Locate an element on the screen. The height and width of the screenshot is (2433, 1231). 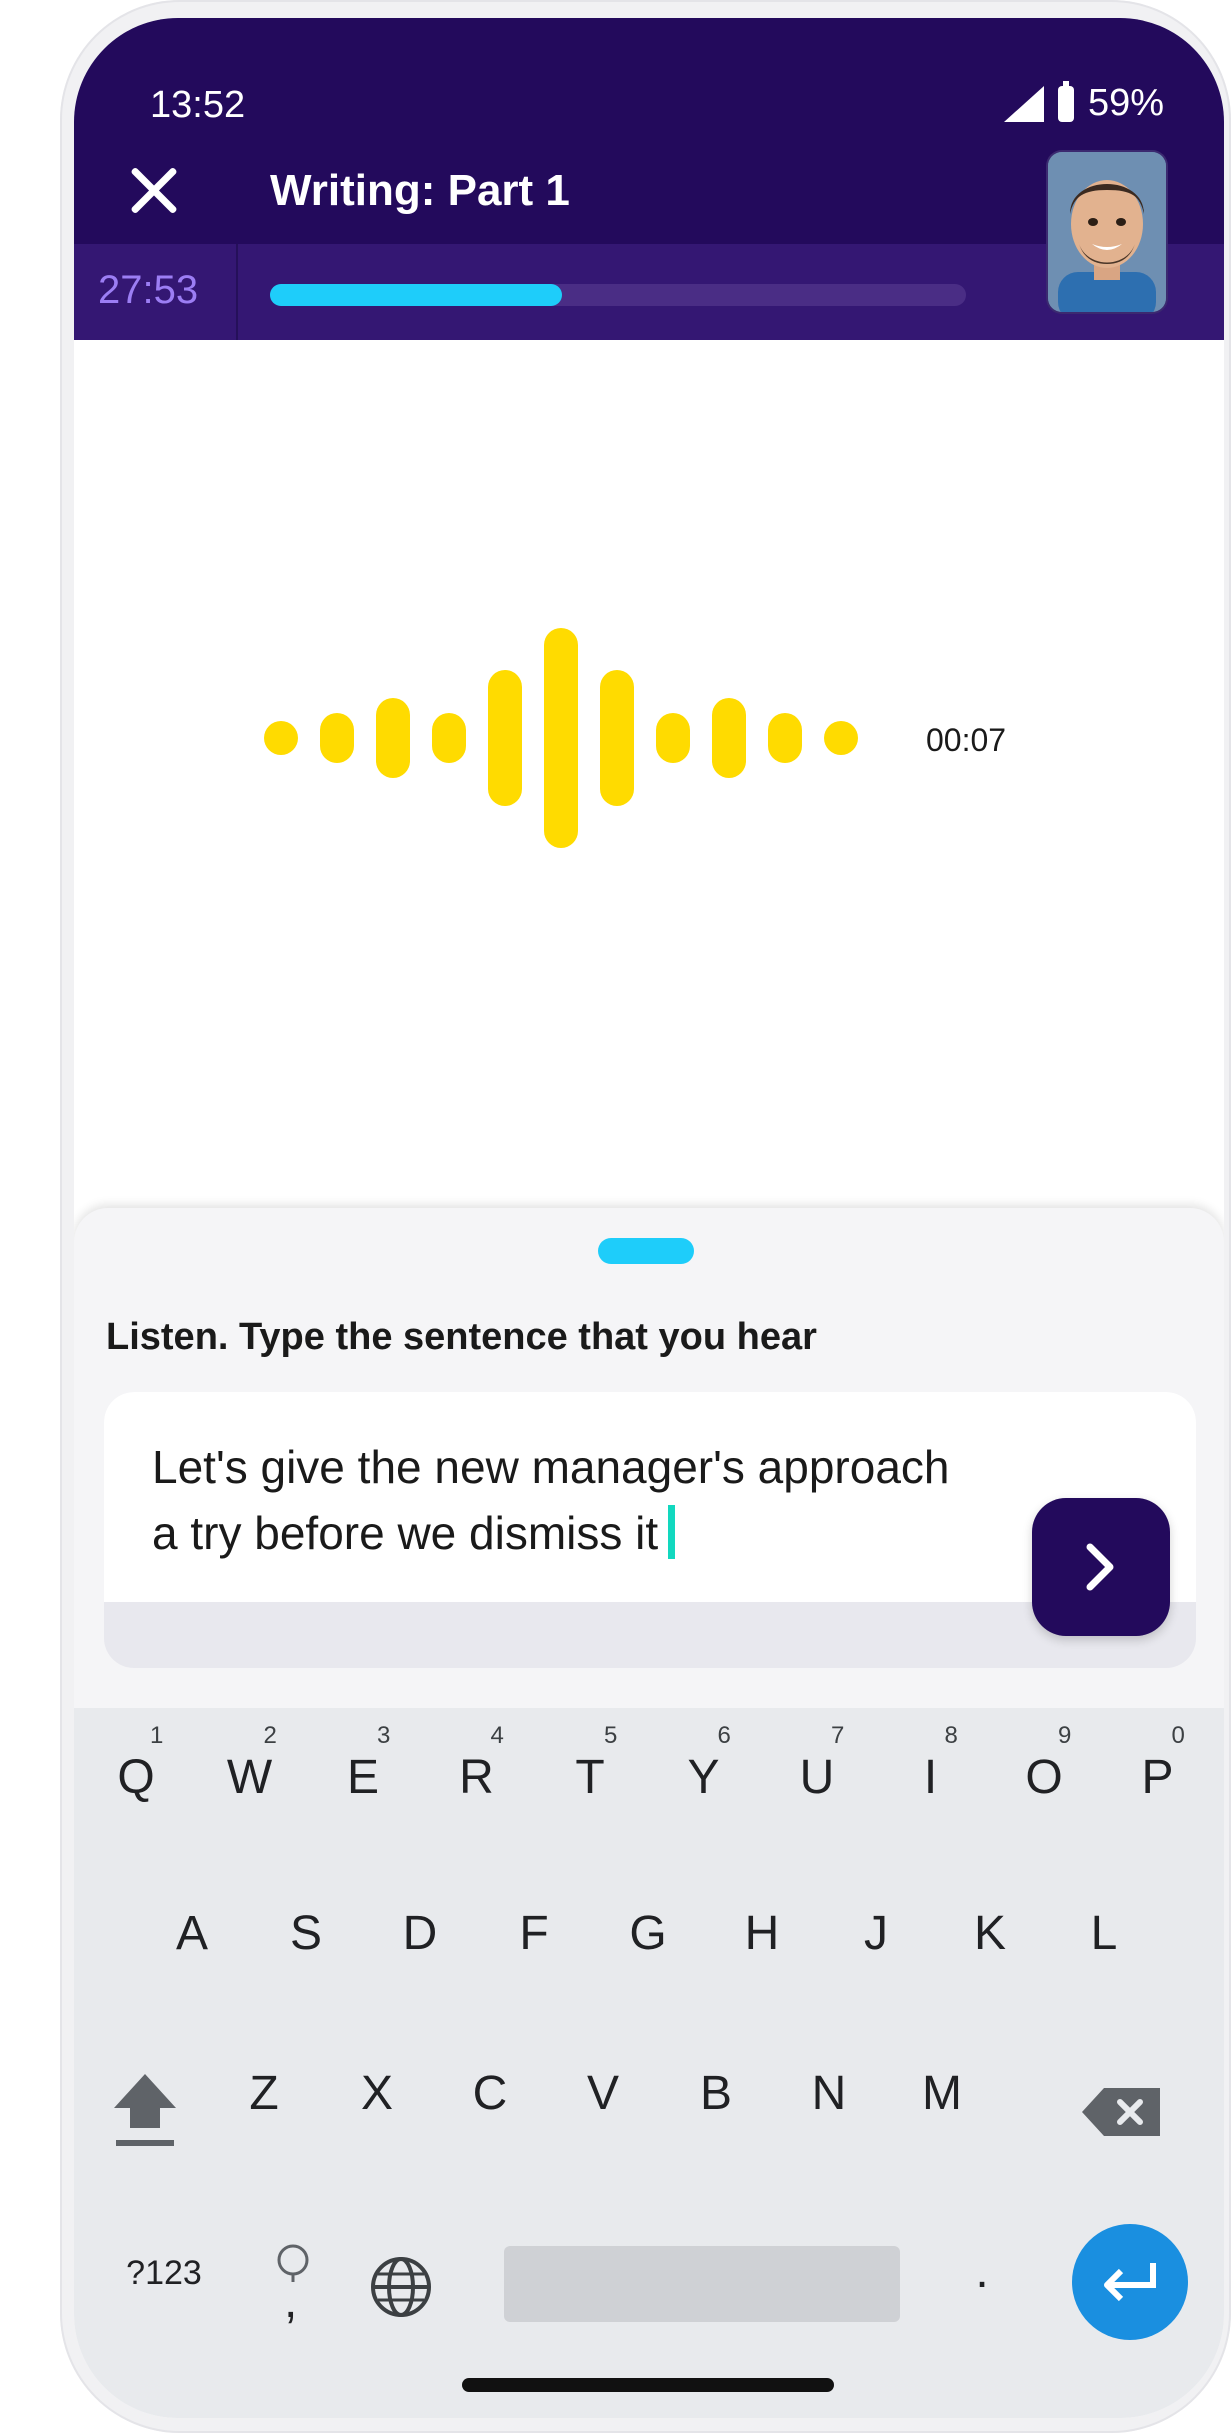
key-a: A is located at coordinates (192, 1933).